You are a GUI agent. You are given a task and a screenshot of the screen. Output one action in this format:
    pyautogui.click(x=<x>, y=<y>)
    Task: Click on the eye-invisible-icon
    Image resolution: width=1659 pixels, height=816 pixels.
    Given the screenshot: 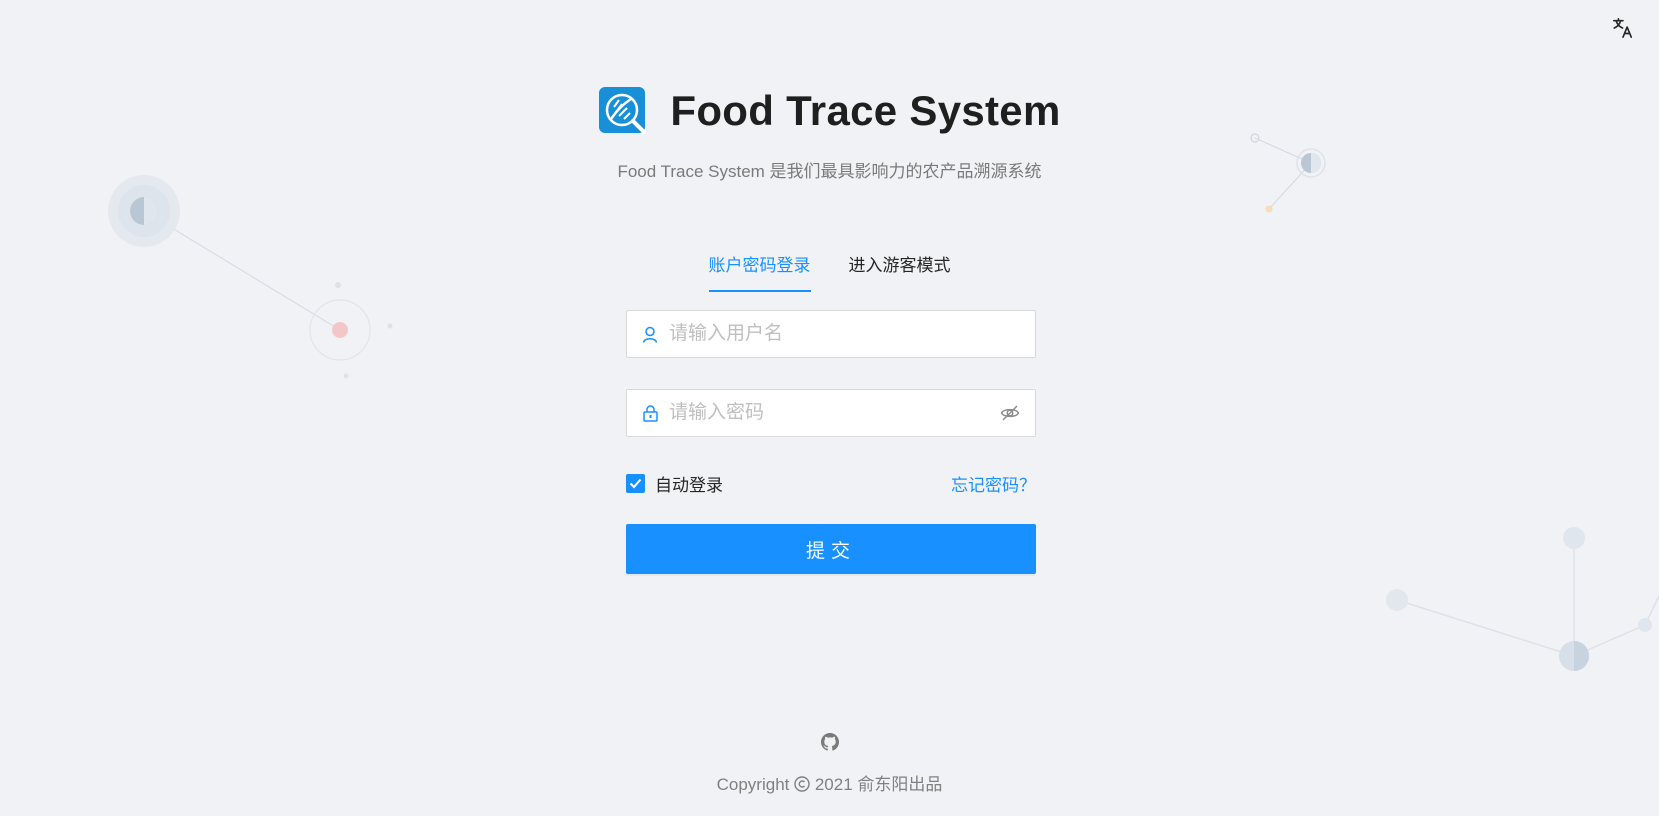 What is the action you would take?
    pyautogui.click(x=1010, y=413)
    